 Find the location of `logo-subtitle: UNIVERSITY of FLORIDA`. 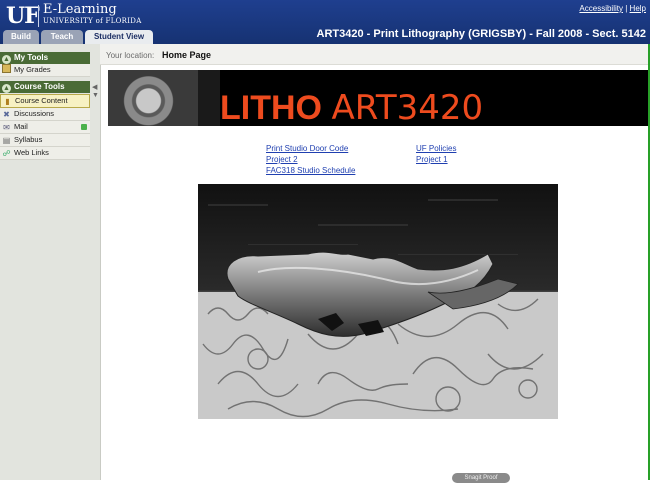

logo-subtitle: UNIVERSITY of FLORIDA is located at coordinates (92, 21).